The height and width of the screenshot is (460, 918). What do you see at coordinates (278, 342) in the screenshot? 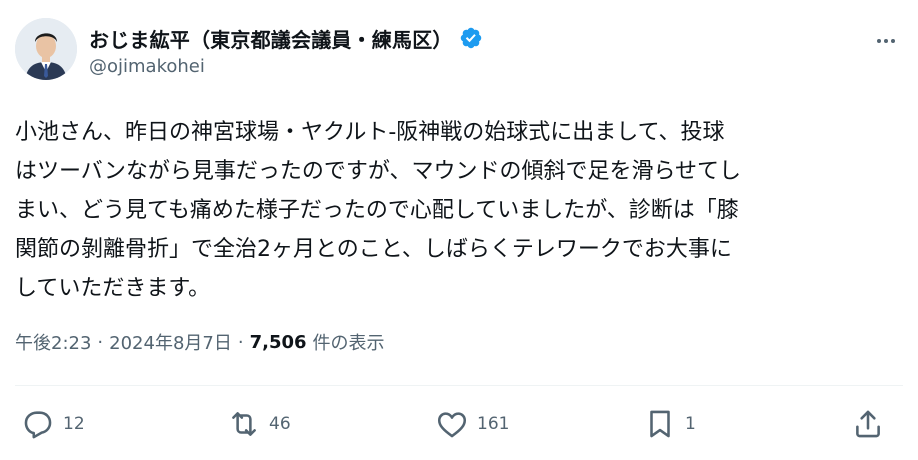
I see `views-count: 7,506` at bounding box center [278, 342].